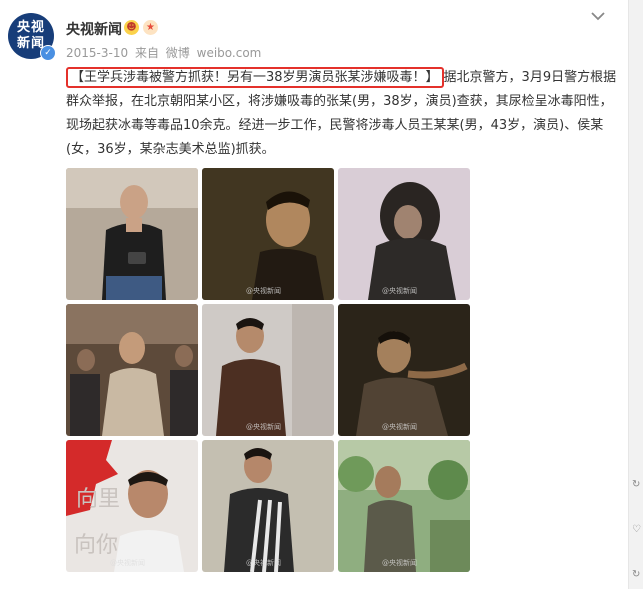 This screenshot has height=589, width=643. What do you see at coordinates (268, 506) in the screenshot?
I see `photo-8: @央视新闻` at bounding box center [268, 506].